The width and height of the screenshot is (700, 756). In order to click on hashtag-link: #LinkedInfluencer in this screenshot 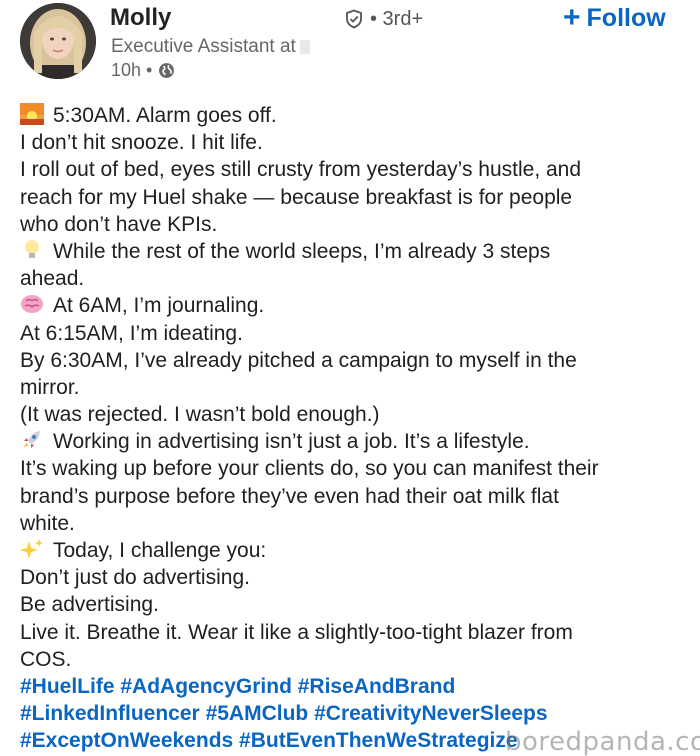, I will do `click(110, 713)`.